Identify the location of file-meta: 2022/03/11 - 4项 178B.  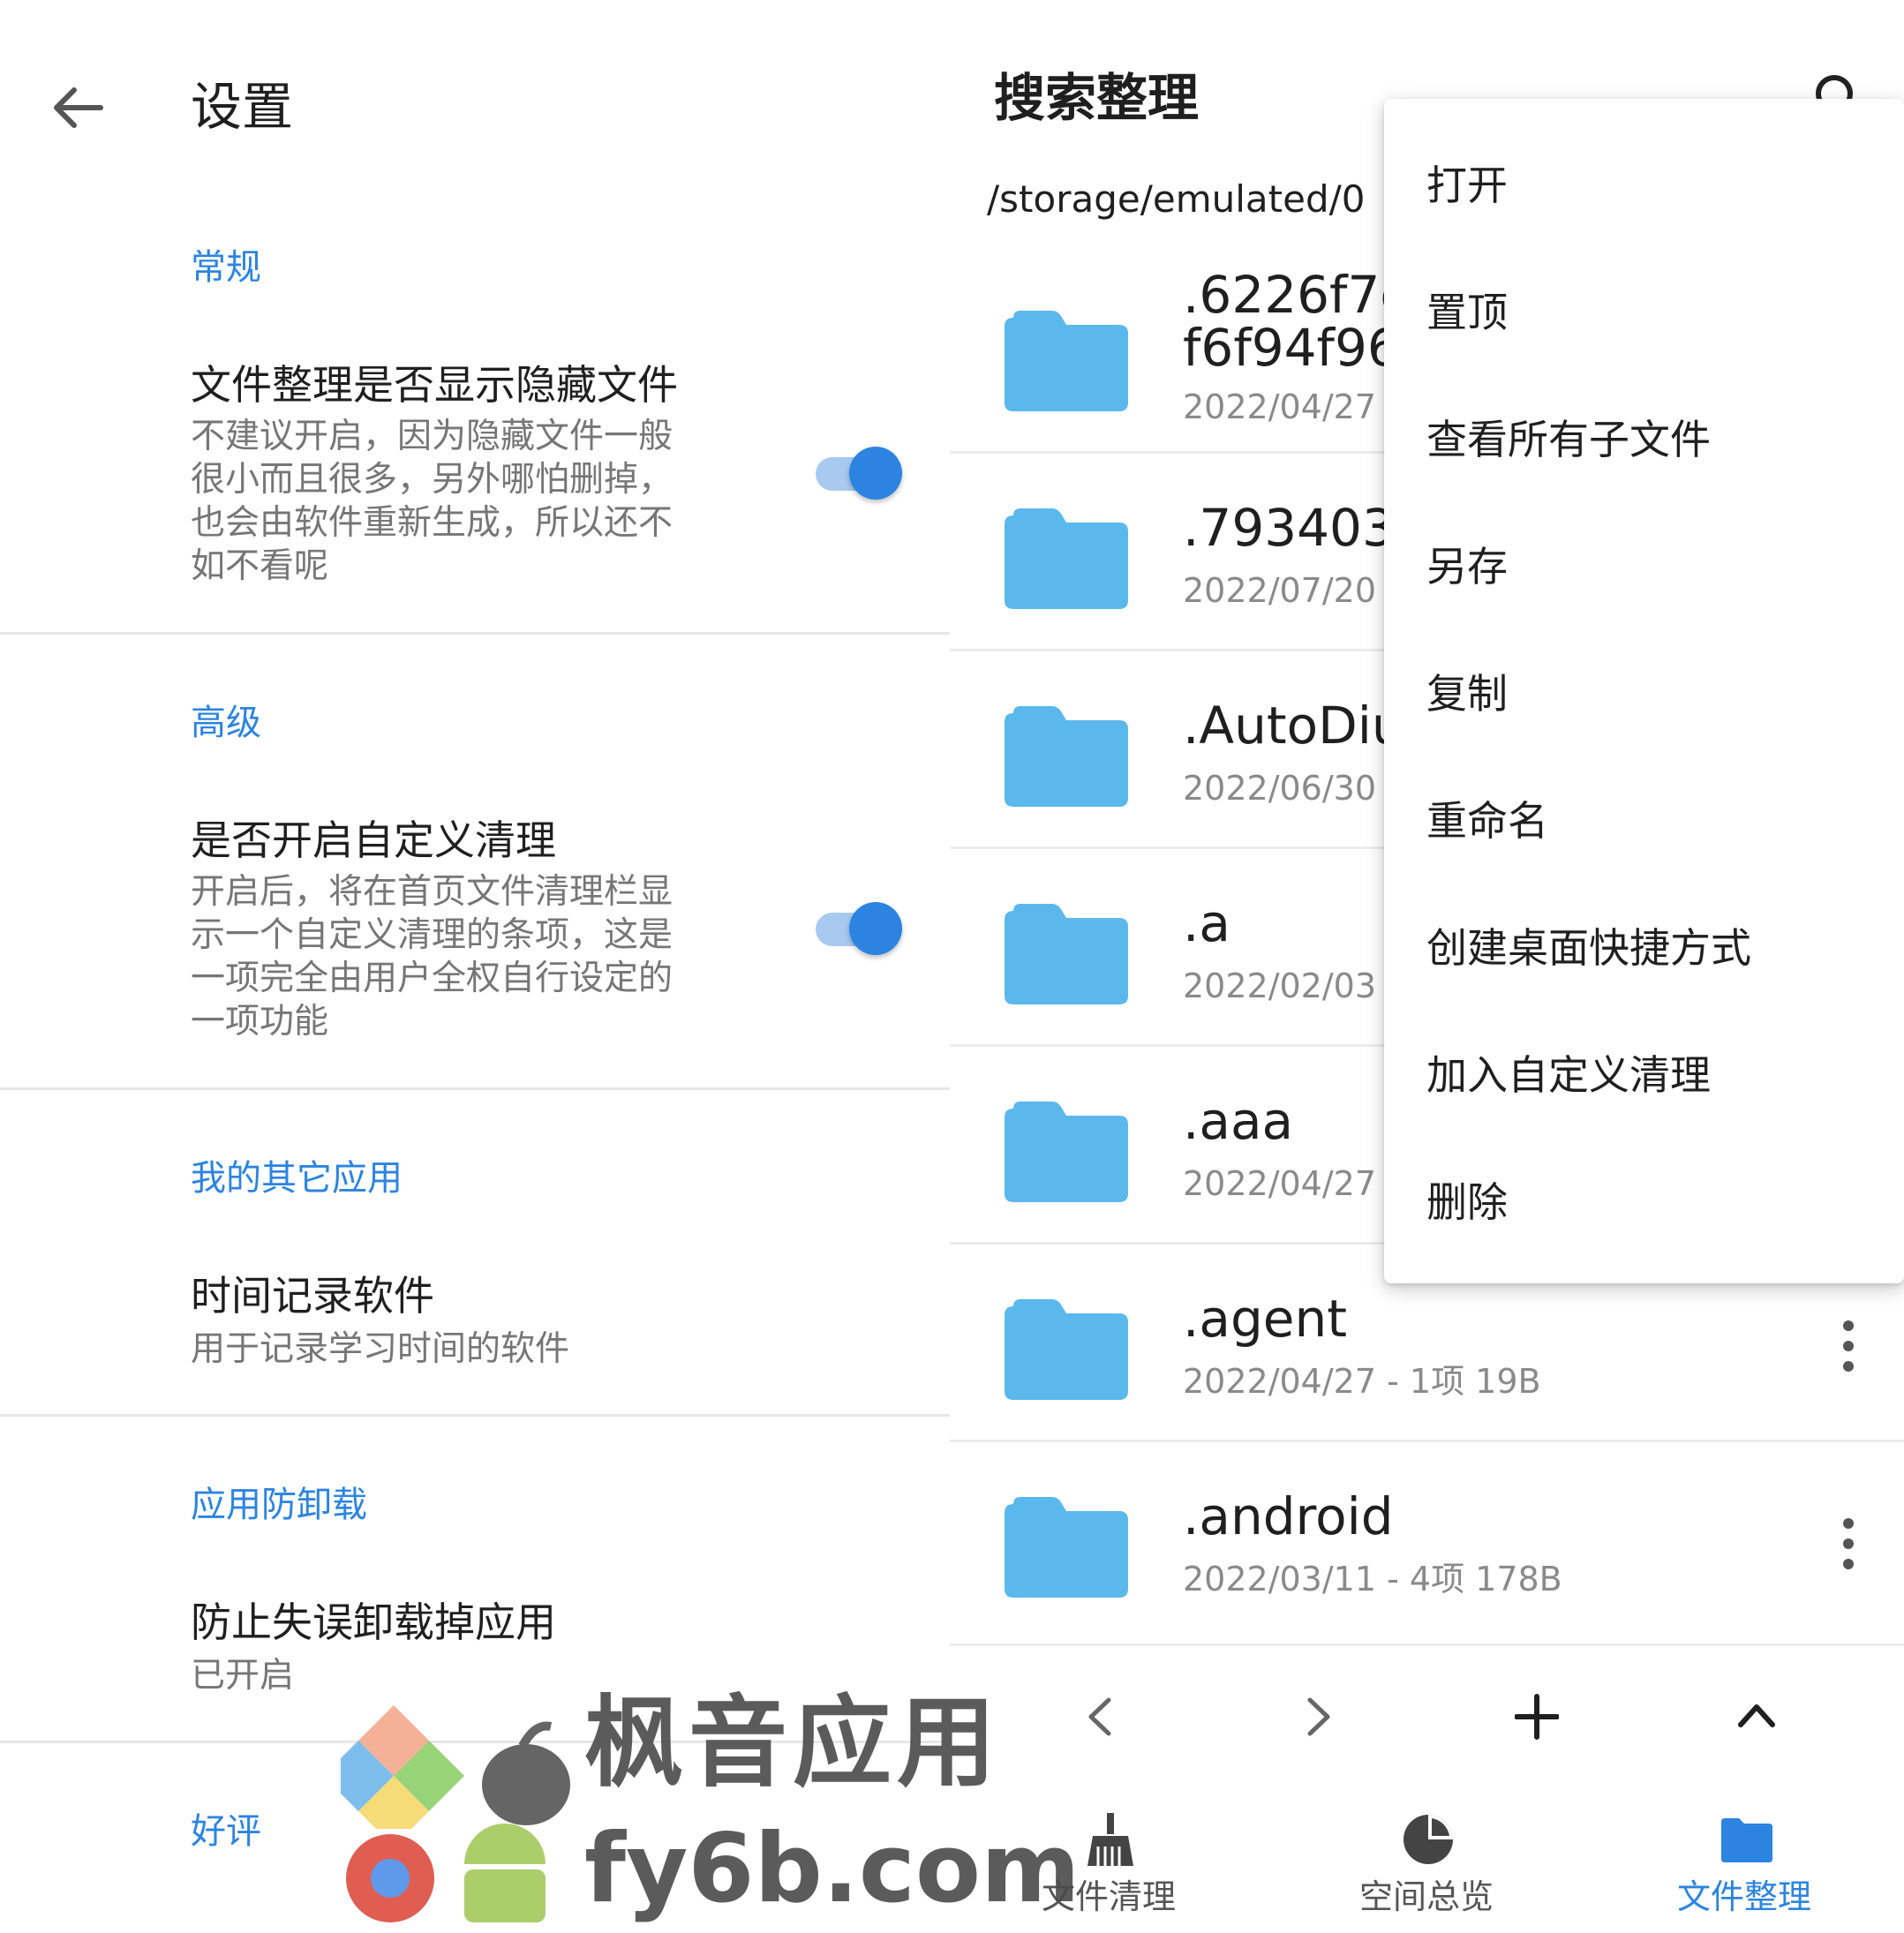
(1372, 1579).